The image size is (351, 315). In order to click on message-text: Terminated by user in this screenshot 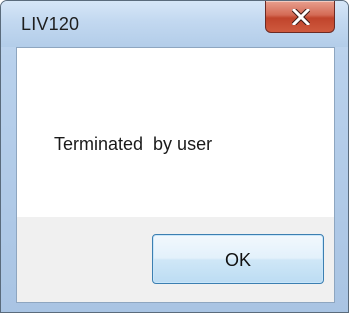, I will do `click(133, 144)`.